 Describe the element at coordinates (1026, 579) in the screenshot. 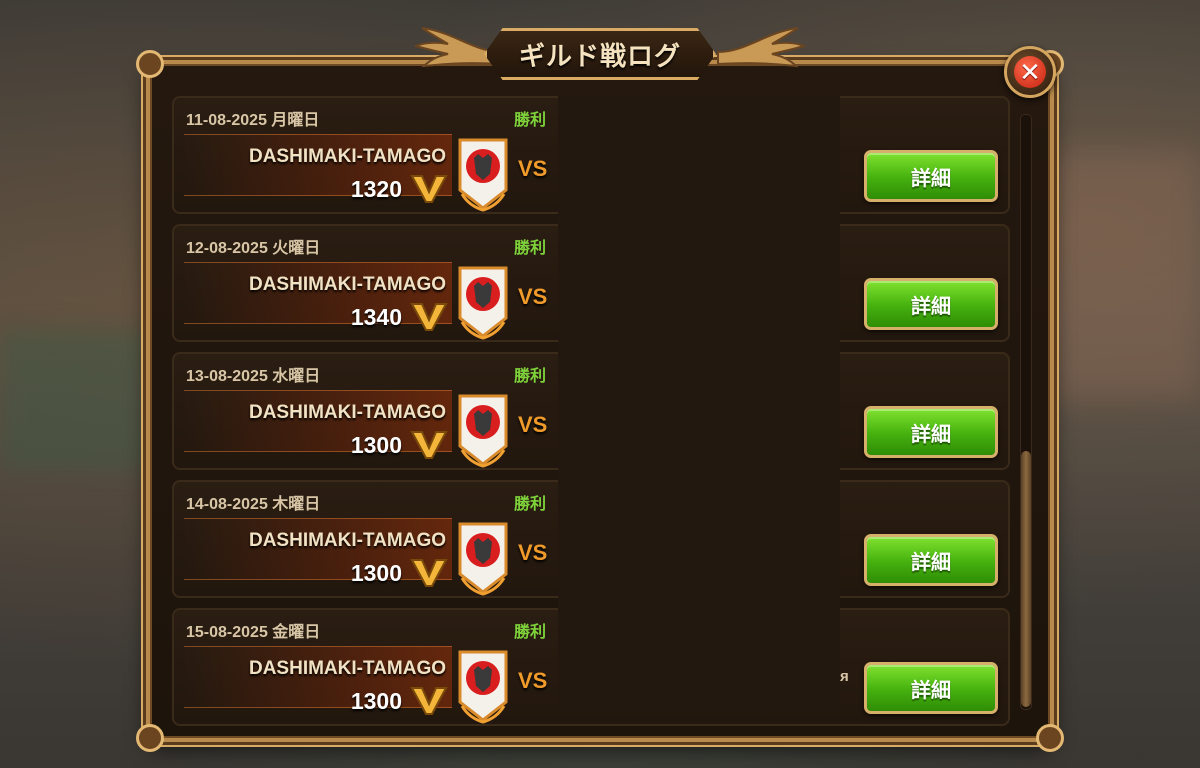

I see `scrollbar-thumb` at that location.